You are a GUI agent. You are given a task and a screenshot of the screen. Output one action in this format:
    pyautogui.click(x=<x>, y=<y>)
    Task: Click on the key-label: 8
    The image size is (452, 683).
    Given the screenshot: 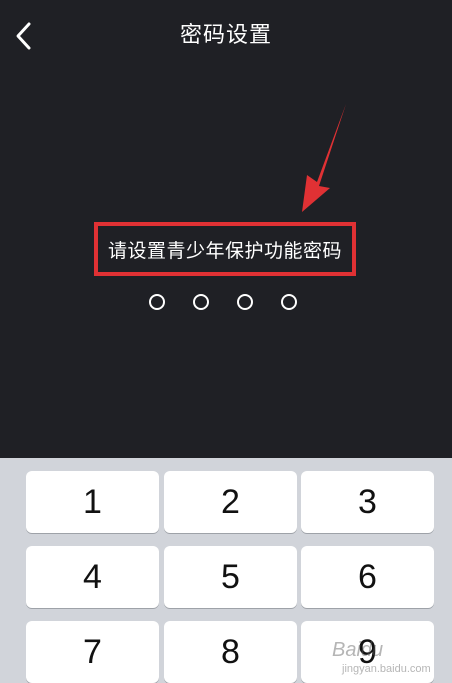 What is the action you would take?
    pyautogui.click(x=230, y=651)
    